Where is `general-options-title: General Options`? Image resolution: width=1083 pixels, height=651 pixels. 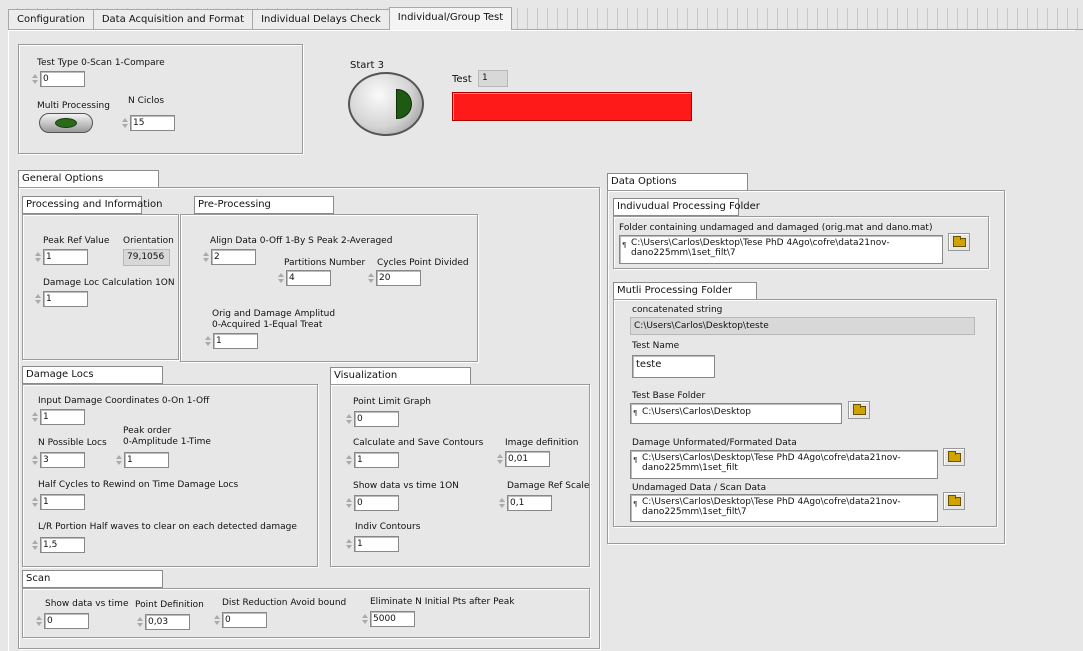
general-options-title: General Options is located at coordinates (88, 179).